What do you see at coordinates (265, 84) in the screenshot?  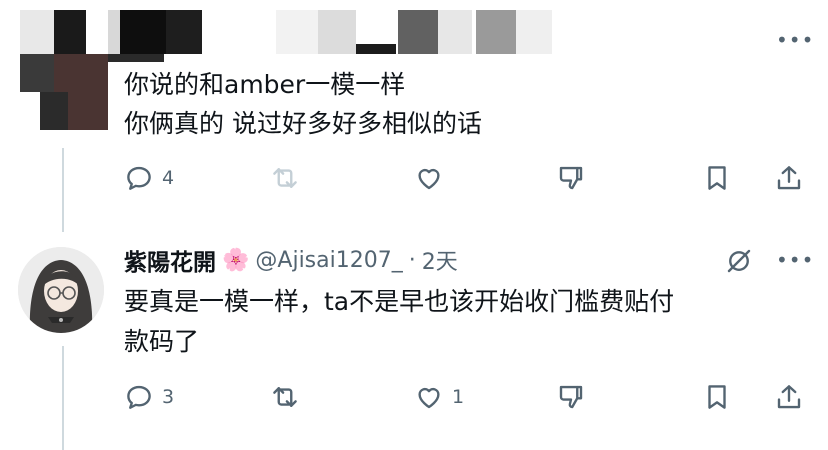 I see `tweet-text-line: 你说的和amber一模一样` at bounding box center [265, 84].